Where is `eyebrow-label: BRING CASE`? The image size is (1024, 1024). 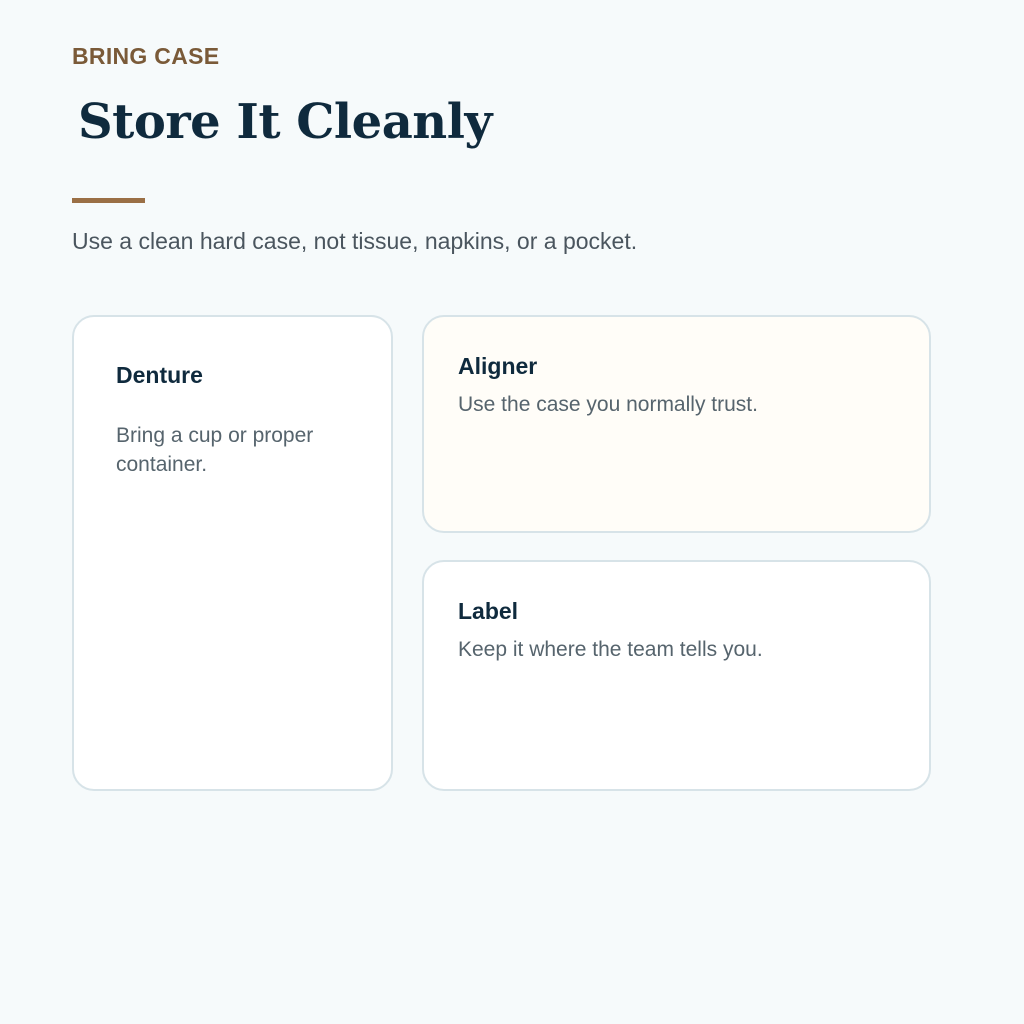
eyebrow-label: BRING CASE is located at coordinates (146, 56).